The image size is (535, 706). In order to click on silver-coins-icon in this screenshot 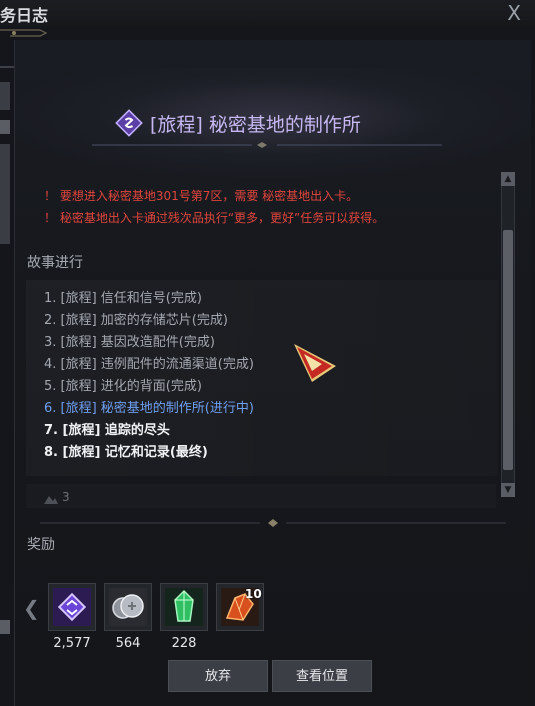, I will do `click(128, 607)`.